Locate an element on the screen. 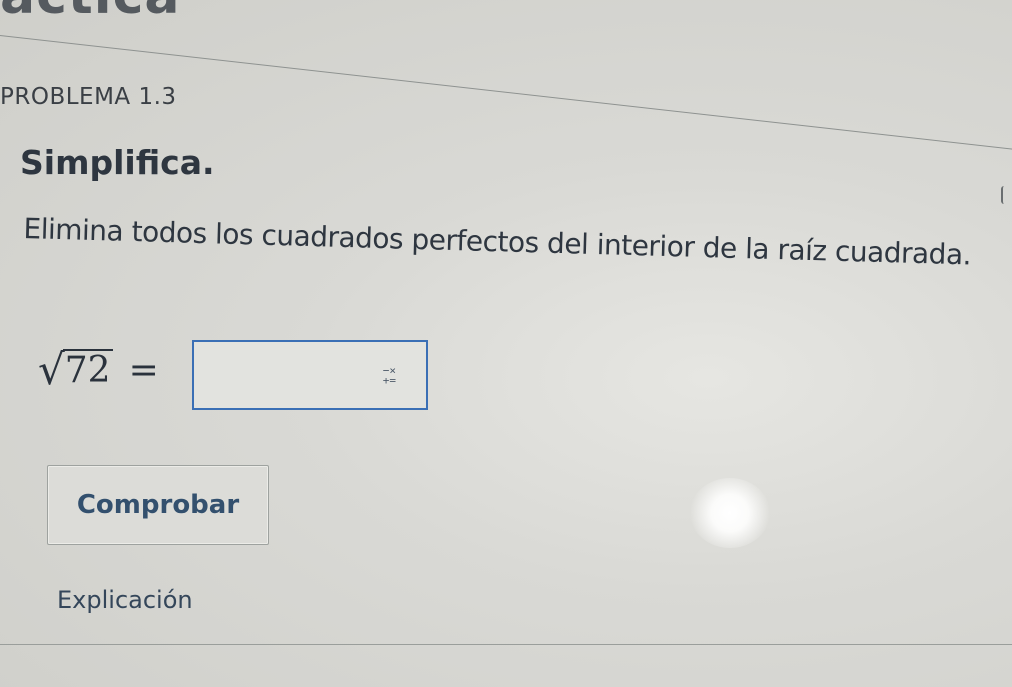 This screenshot has height=687, width=1012. explanation-link: Explicación is located at coordinates (125, 600).